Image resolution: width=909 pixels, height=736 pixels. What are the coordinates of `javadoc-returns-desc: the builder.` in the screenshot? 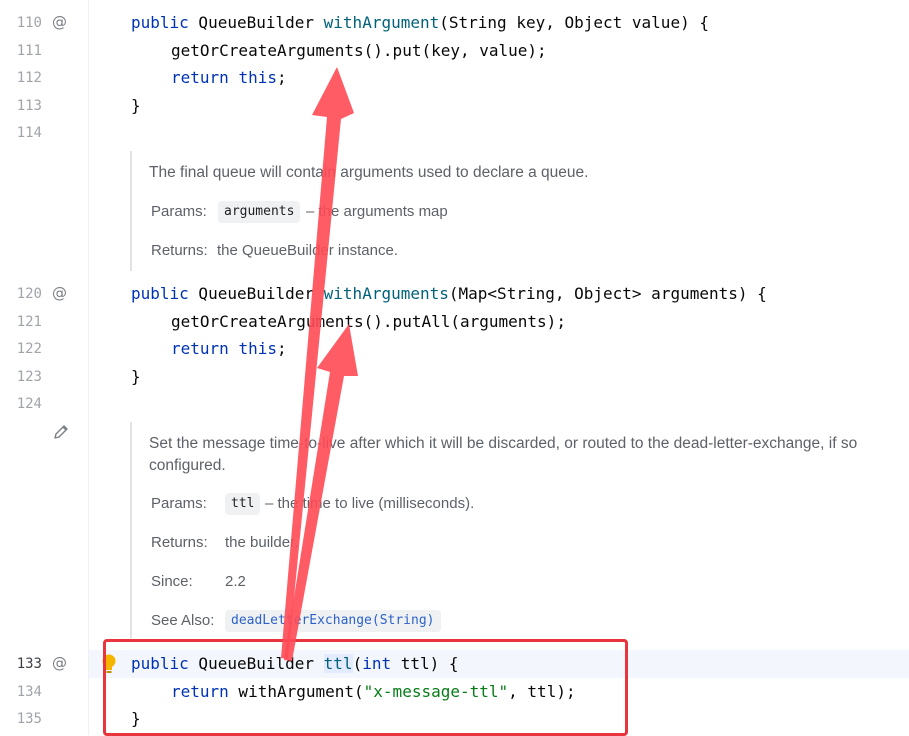 It's located at (262, 542).